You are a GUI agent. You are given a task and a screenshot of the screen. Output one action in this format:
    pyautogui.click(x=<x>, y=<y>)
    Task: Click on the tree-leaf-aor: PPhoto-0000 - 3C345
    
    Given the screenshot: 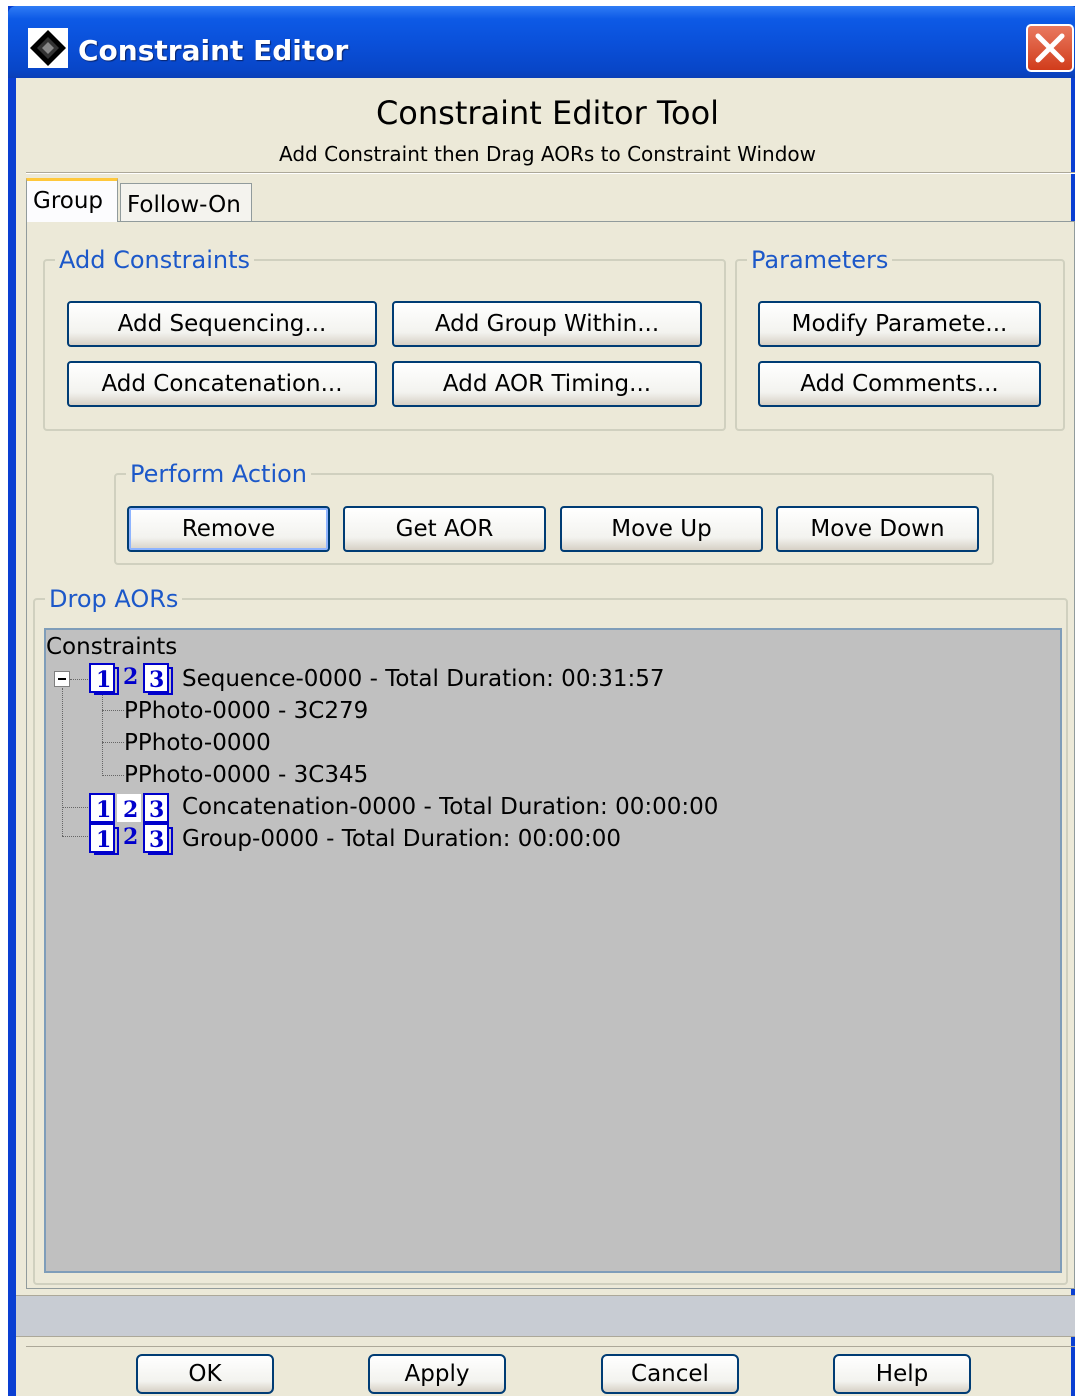 What is the action you would take?
    pyautogui.click(x=246, y=775)
    